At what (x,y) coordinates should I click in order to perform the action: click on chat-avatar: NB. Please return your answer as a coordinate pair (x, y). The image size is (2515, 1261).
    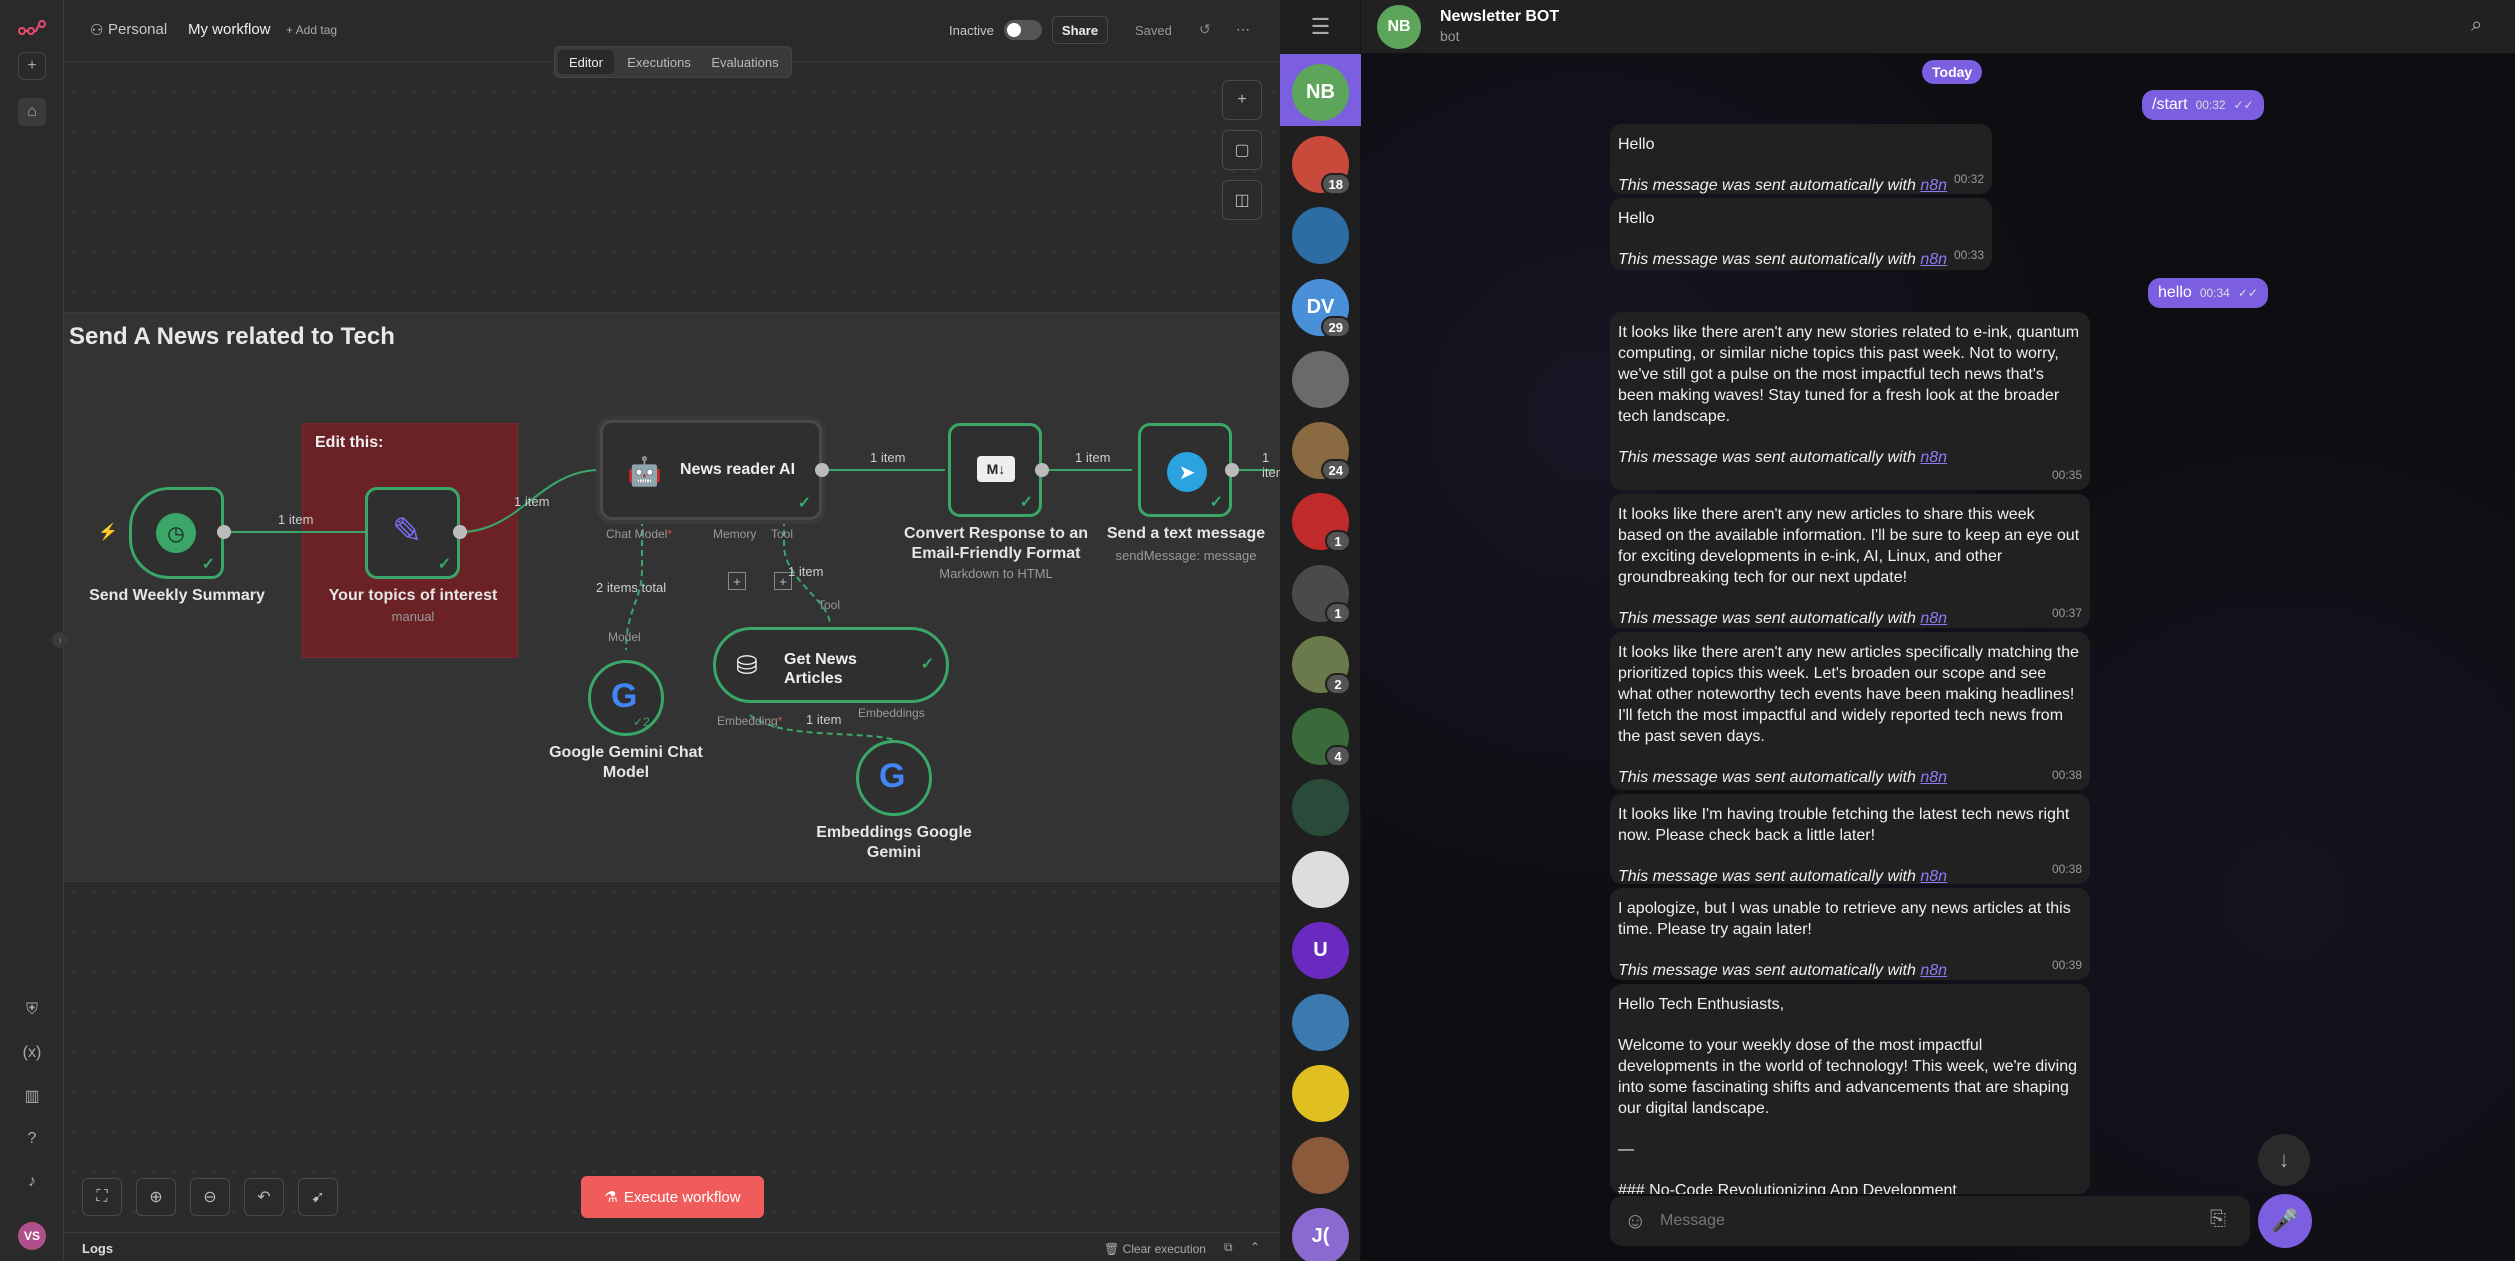
    Looking at the image, I should click on (1399, 27).